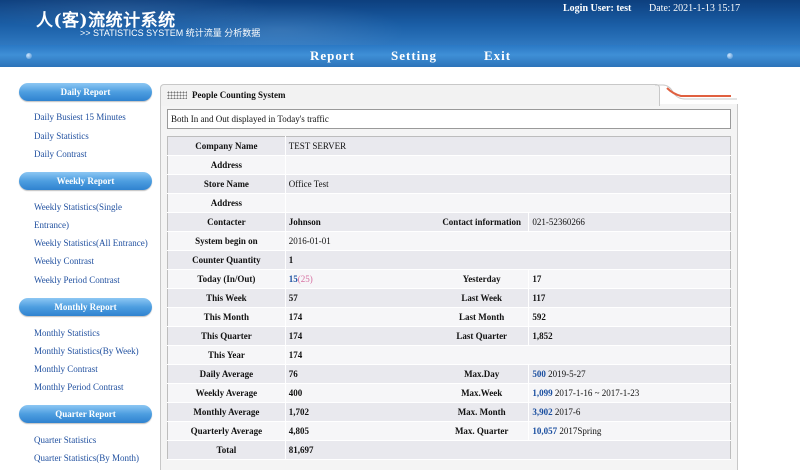  I want to click on this-month-label: This Month, so click(226, 317).